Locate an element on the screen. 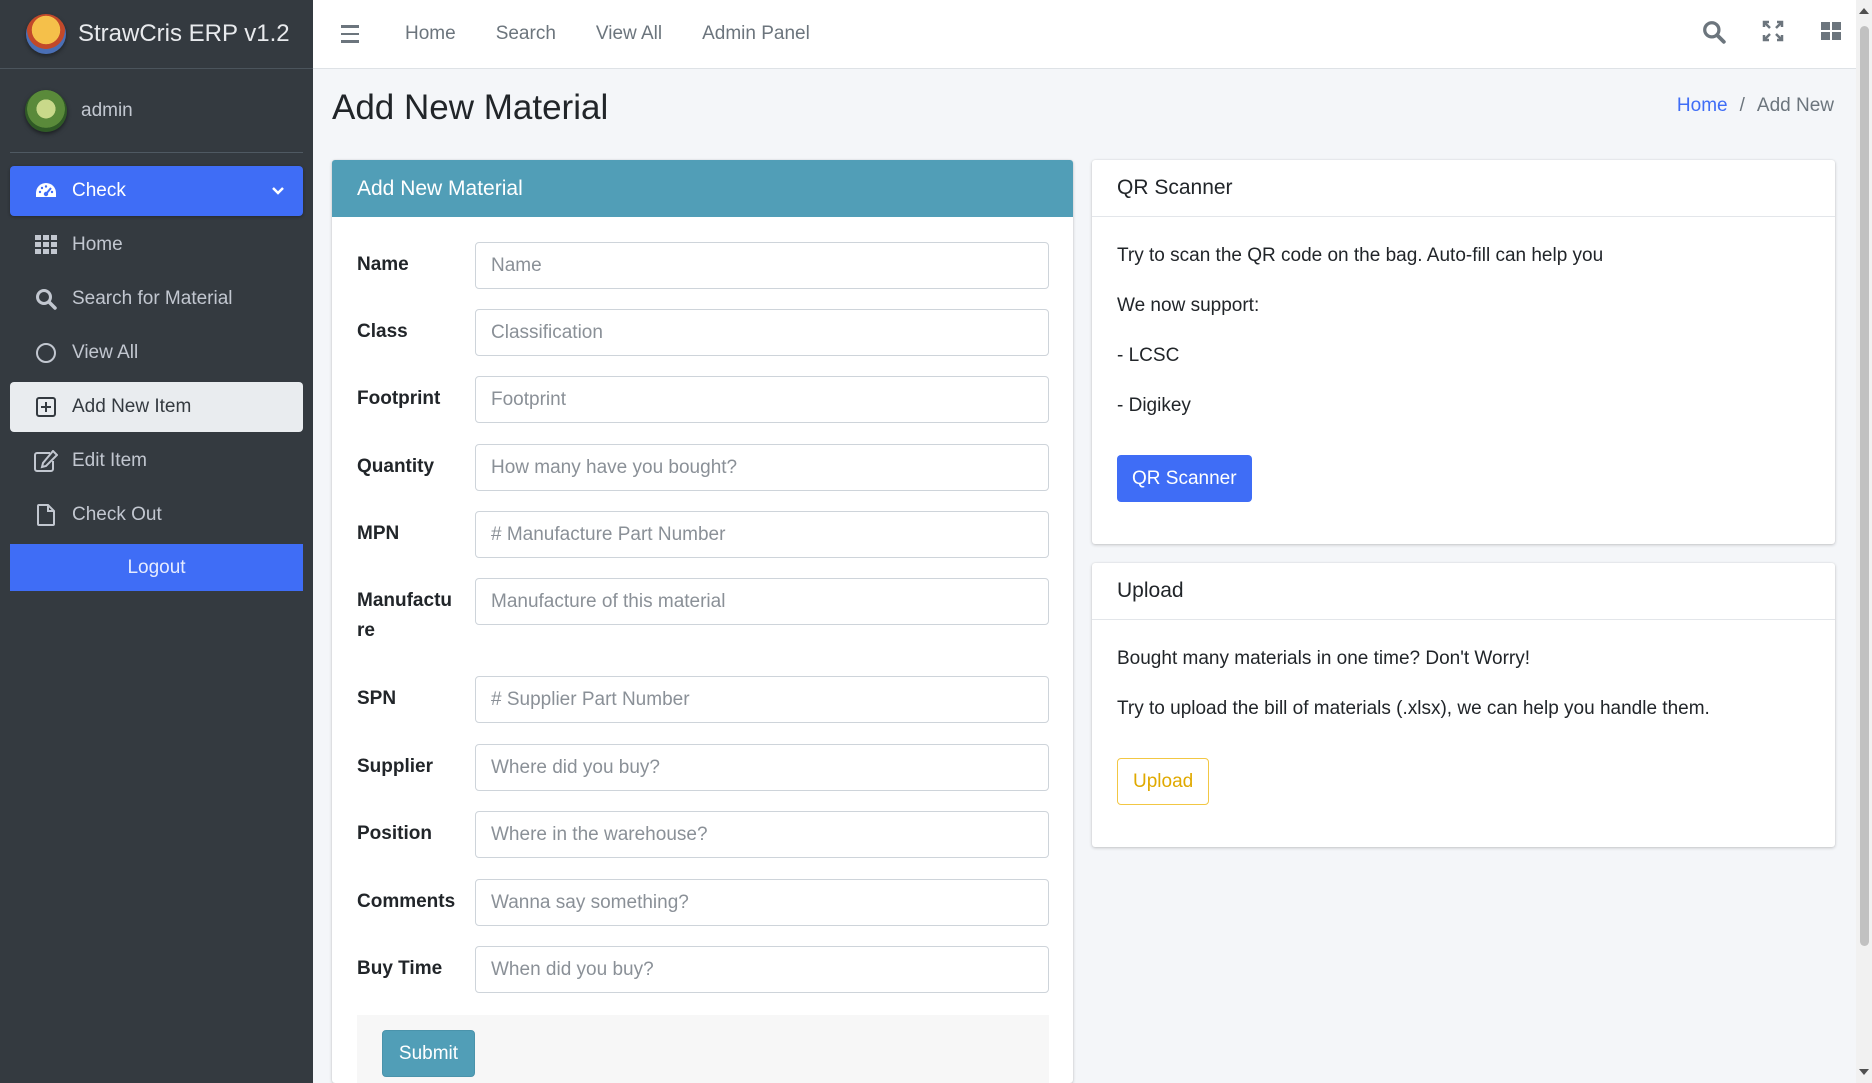 The height and width of the screenshot is (1083, 1872). top-link-search: Search is located at coordinates (526, 34).